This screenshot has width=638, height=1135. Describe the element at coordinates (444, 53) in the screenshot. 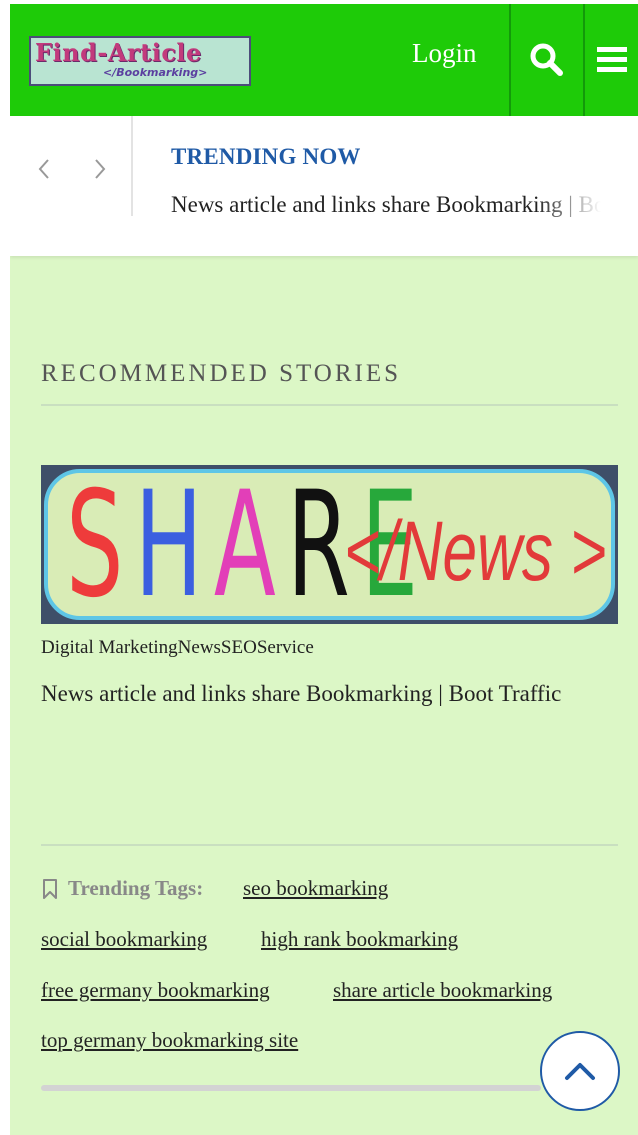

I see `login-link: Login` at that location.